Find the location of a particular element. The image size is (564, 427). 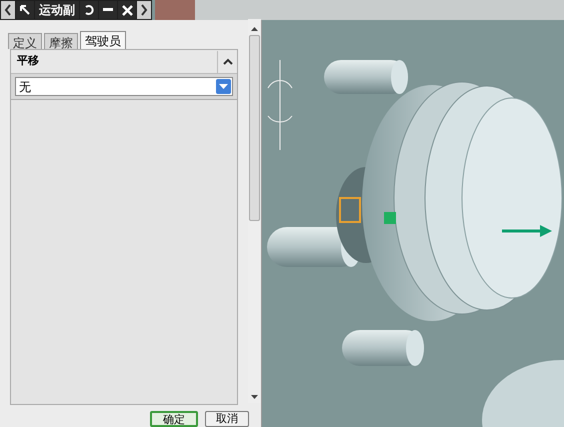

minus-icon is located at coordinates (108, 10).